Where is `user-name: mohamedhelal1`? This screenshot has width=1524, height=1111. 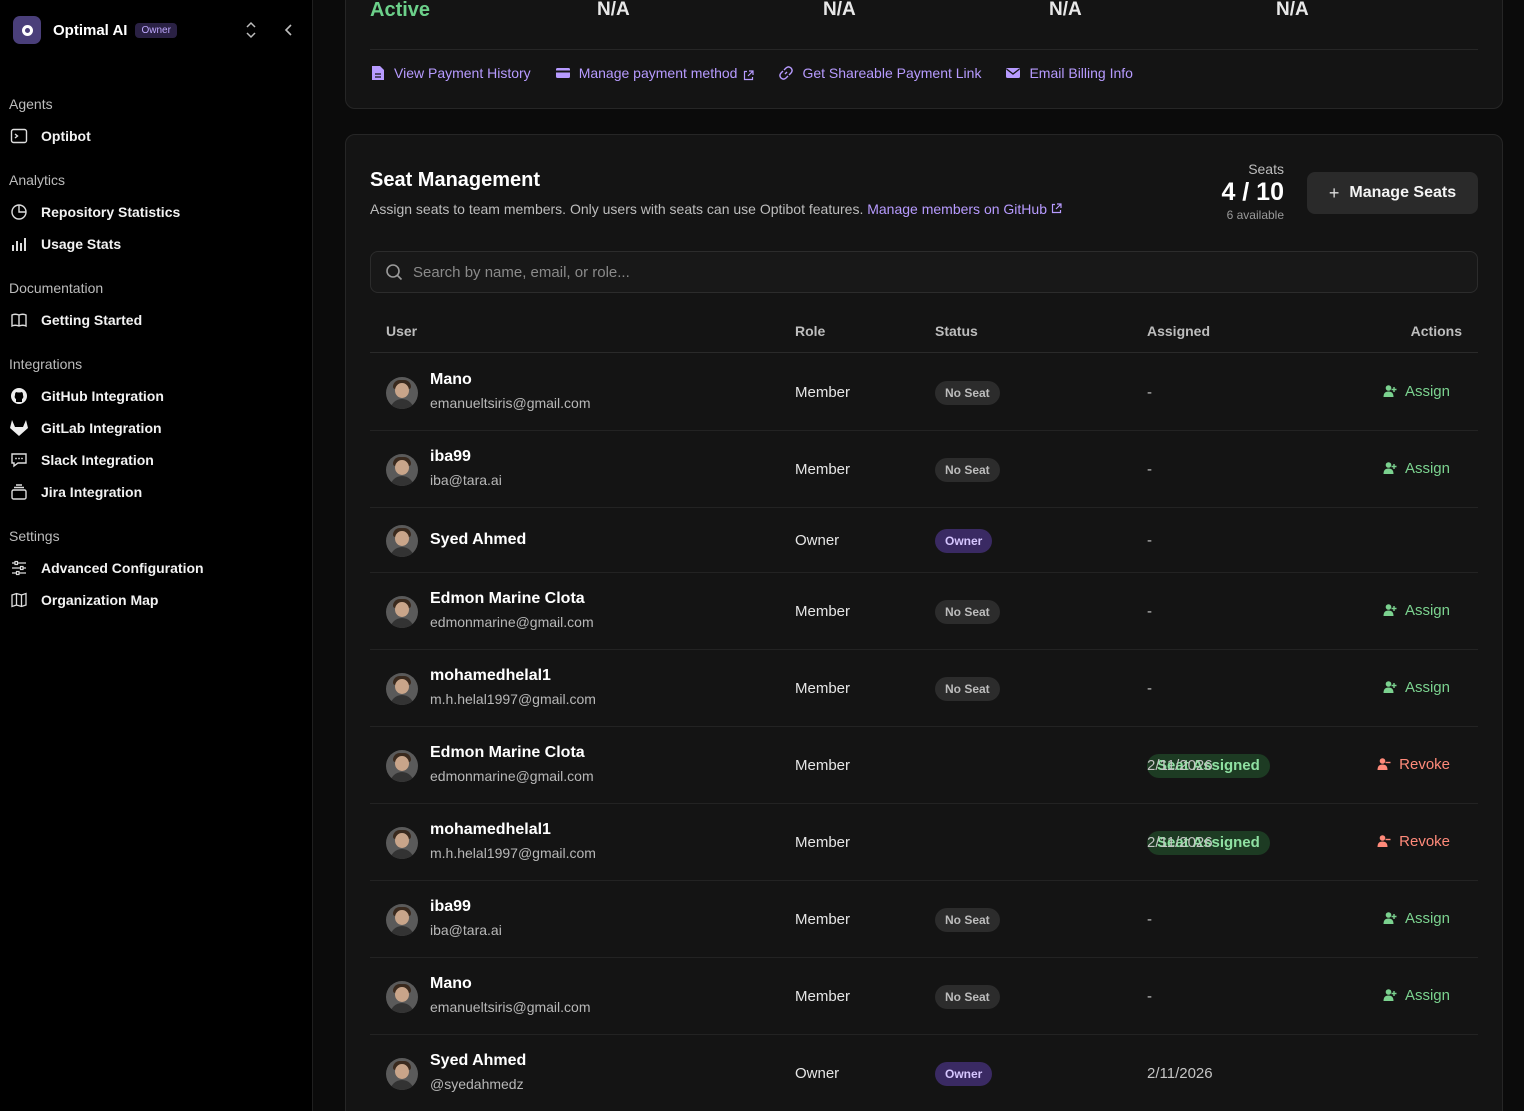
user-name: mohamedhelal1 is located at coordinates (490, 829).